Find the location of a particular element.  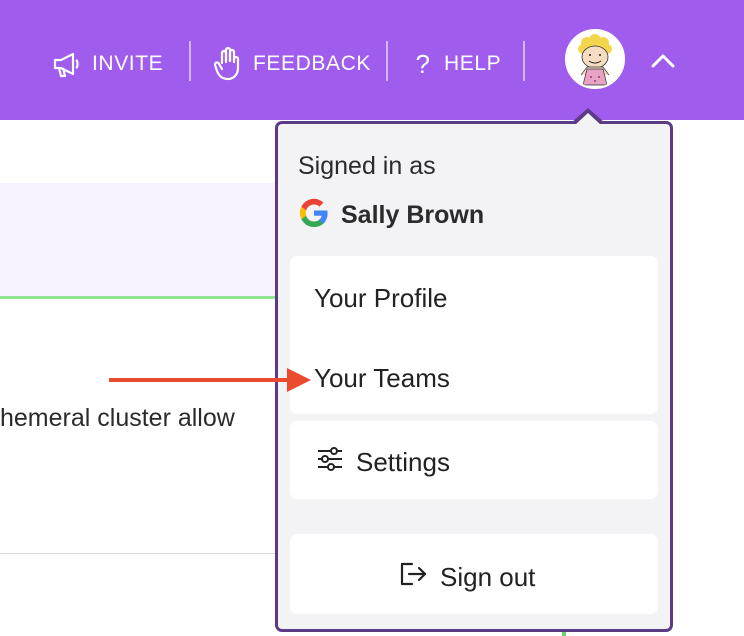

feedback-label: FEEDBACK is located at coordinates (312, 63).